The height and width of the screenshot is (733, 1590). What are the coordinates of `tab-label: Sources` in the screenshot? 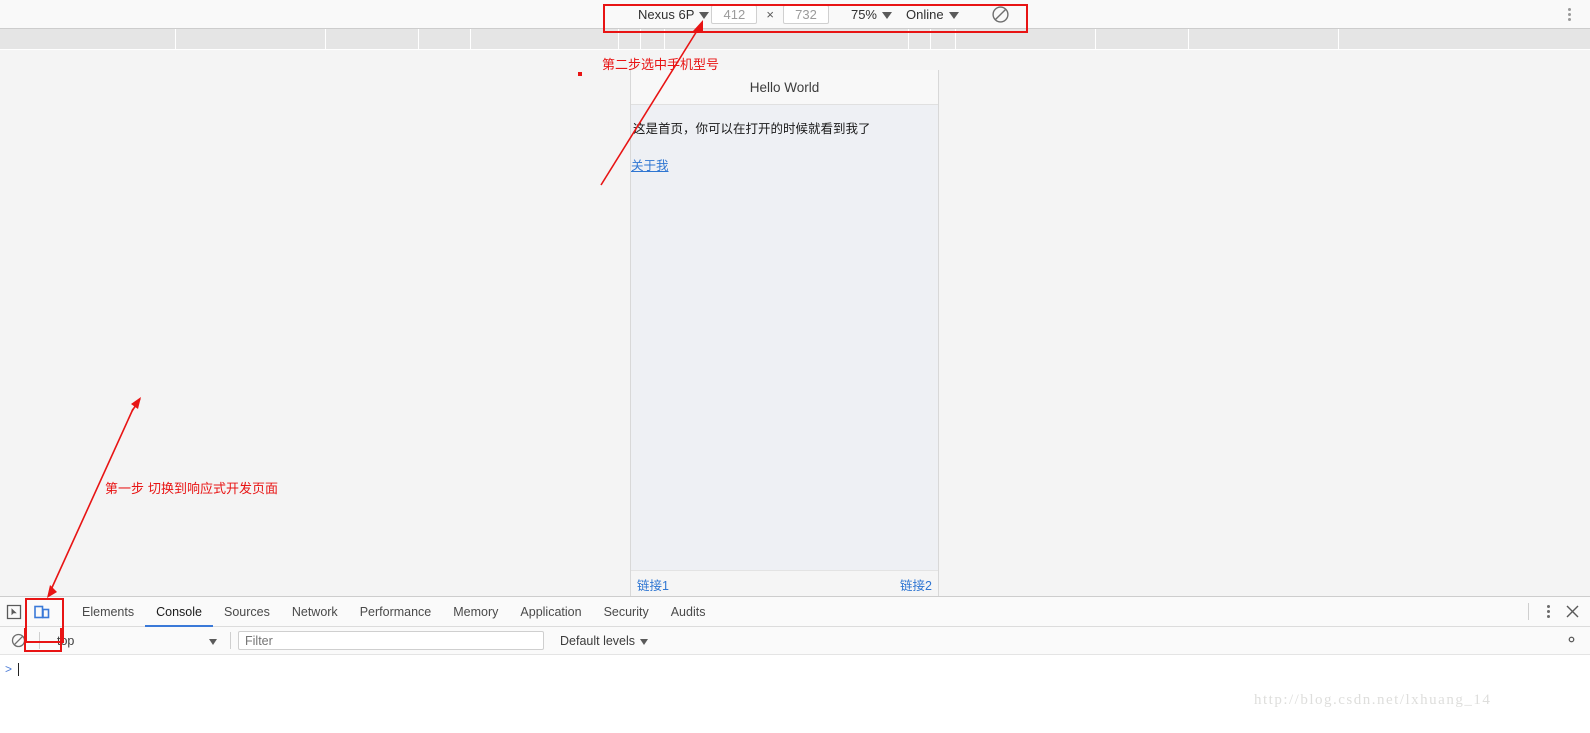 It's located at (246, 611).